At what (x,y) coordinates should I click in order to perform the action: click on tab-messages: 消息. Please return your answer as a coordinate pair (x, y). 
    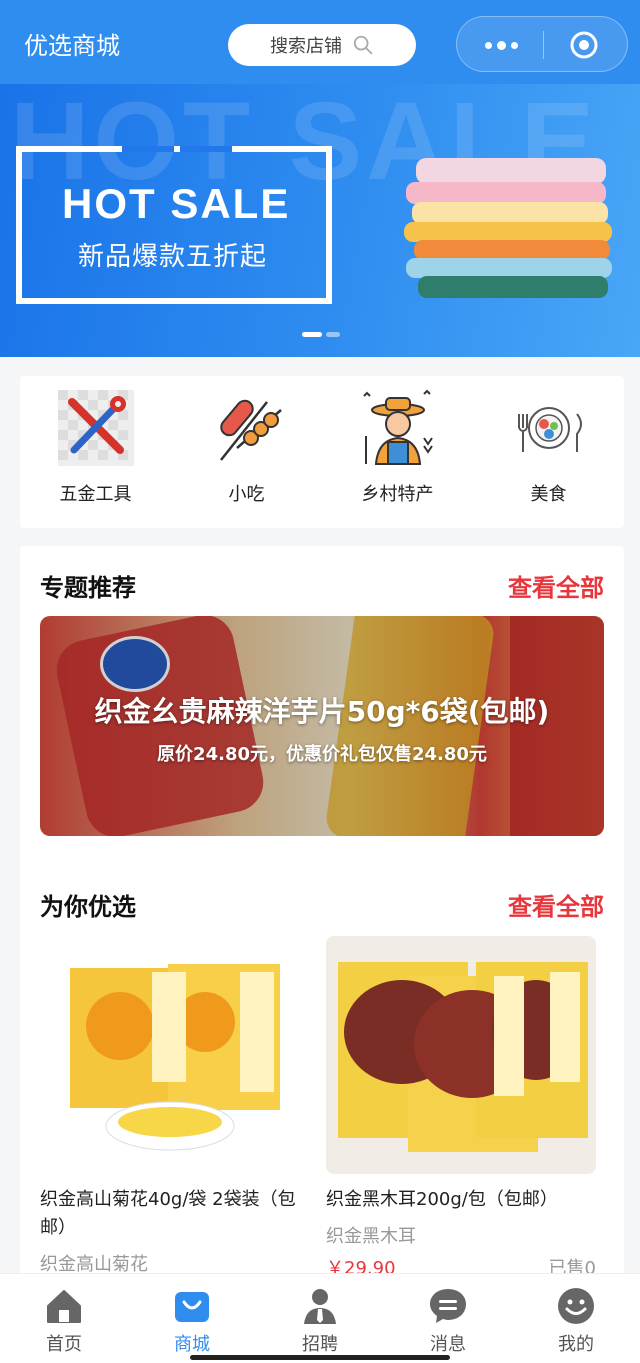
    Looking at the image, I should click on (448, 1318).